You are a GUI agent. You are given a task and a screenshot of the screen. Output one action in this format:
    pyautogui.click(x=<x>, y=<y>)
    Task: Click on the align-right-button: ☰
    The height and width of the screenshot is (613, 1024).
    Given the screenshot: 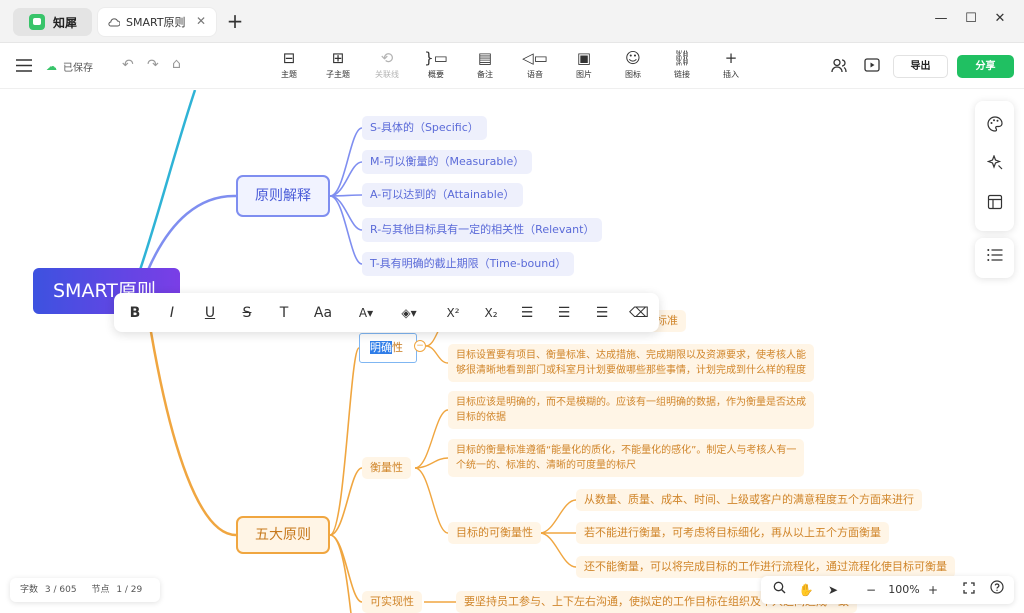 What is the action you would take?
    pyautogui.click(x=602, y=313)
    